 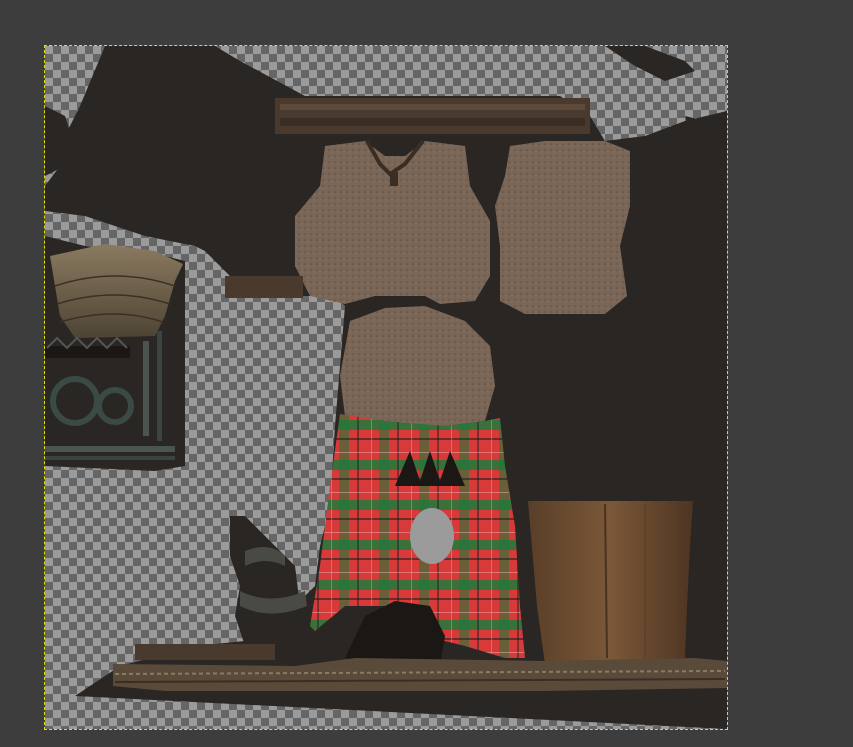 What do you see at coordinates (610, 582) in the screenshot?
I see `boot-leather` at bounding box center [610, 582].